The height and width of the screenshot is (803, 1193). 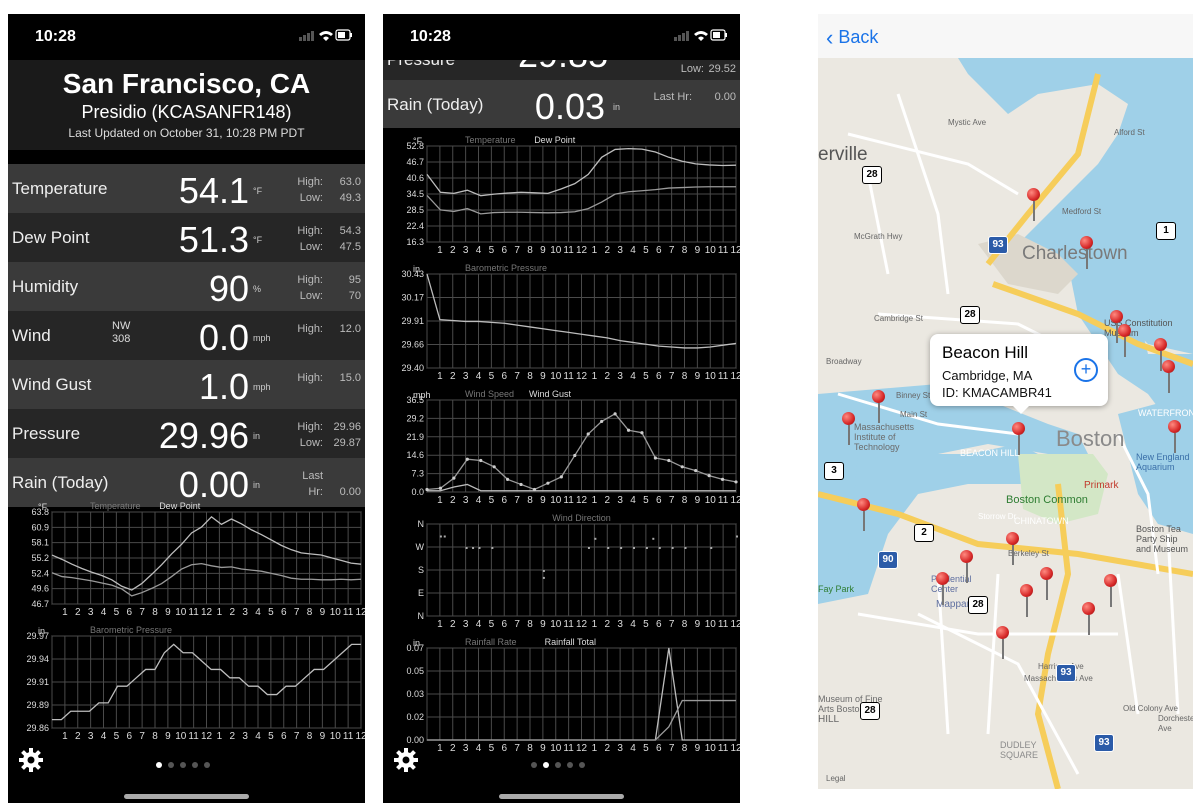 I want to click on y-tick-label: 29.66, so click(x=412, y=345).